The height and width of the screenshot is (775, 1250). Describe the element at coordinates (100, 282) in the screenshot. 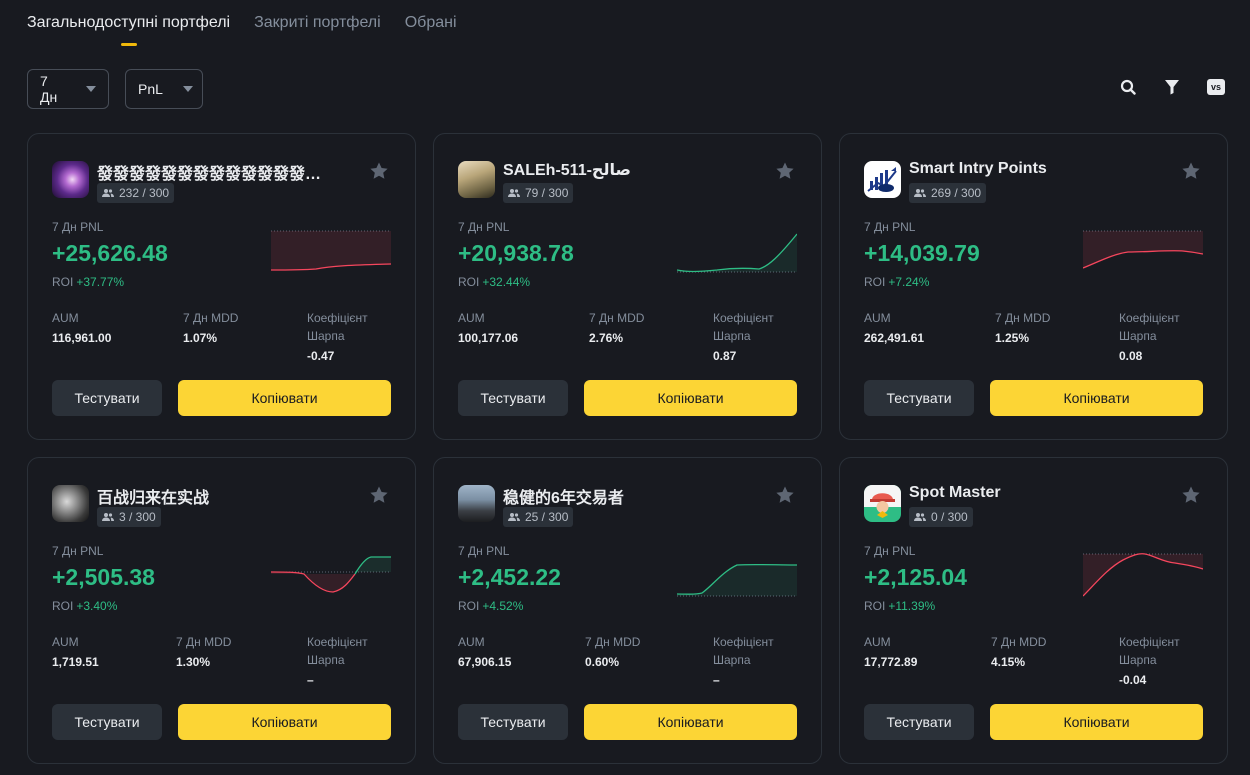

I see `roi-value: +37.77%` at that location.